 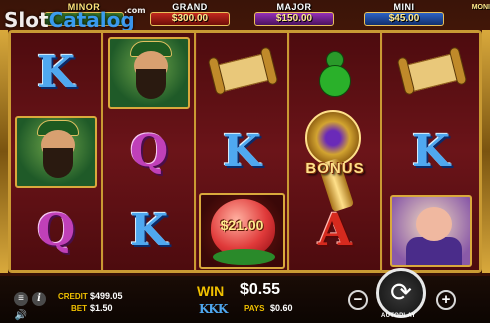 What do you see at coordinates (294, 19) in the screenshot?
I see `jackpot-major-value: $150.00` at bounding box center [294, 19].